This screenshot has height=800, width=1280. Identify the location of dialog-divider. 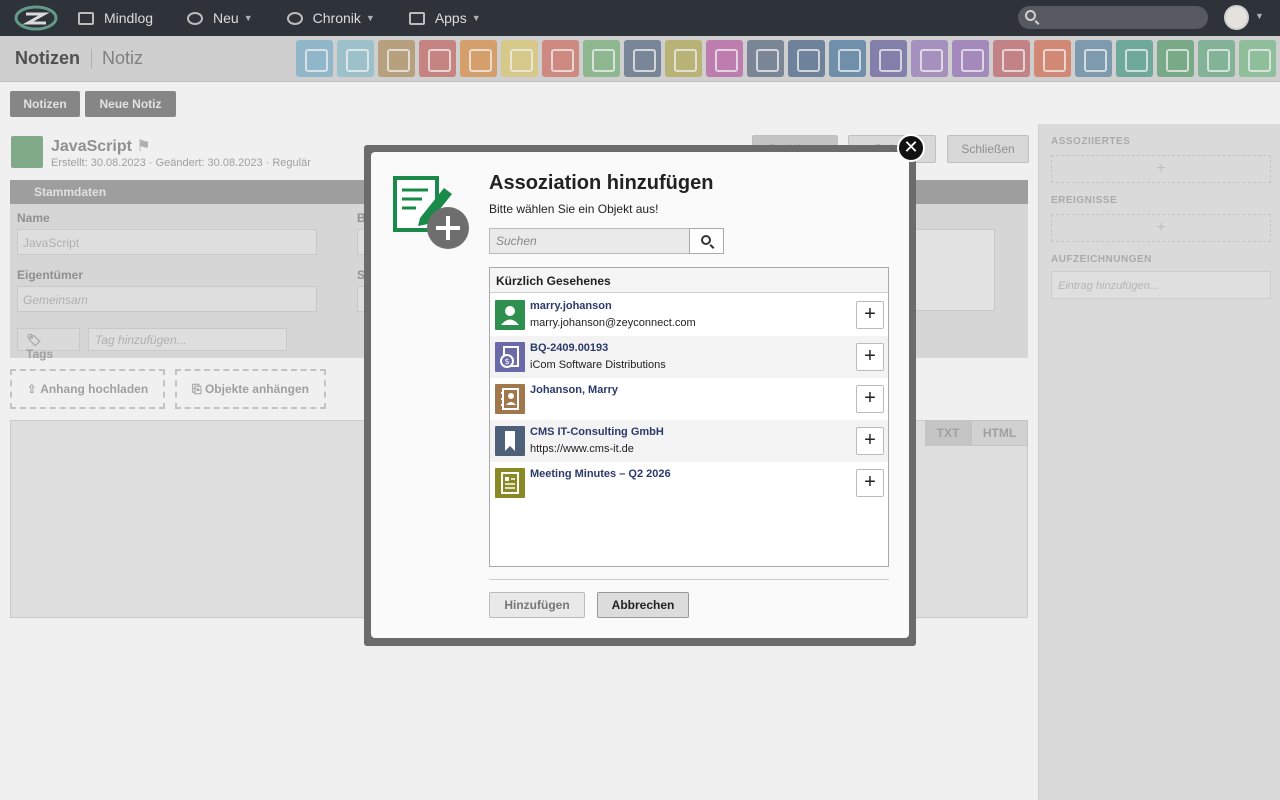
(689, 579).